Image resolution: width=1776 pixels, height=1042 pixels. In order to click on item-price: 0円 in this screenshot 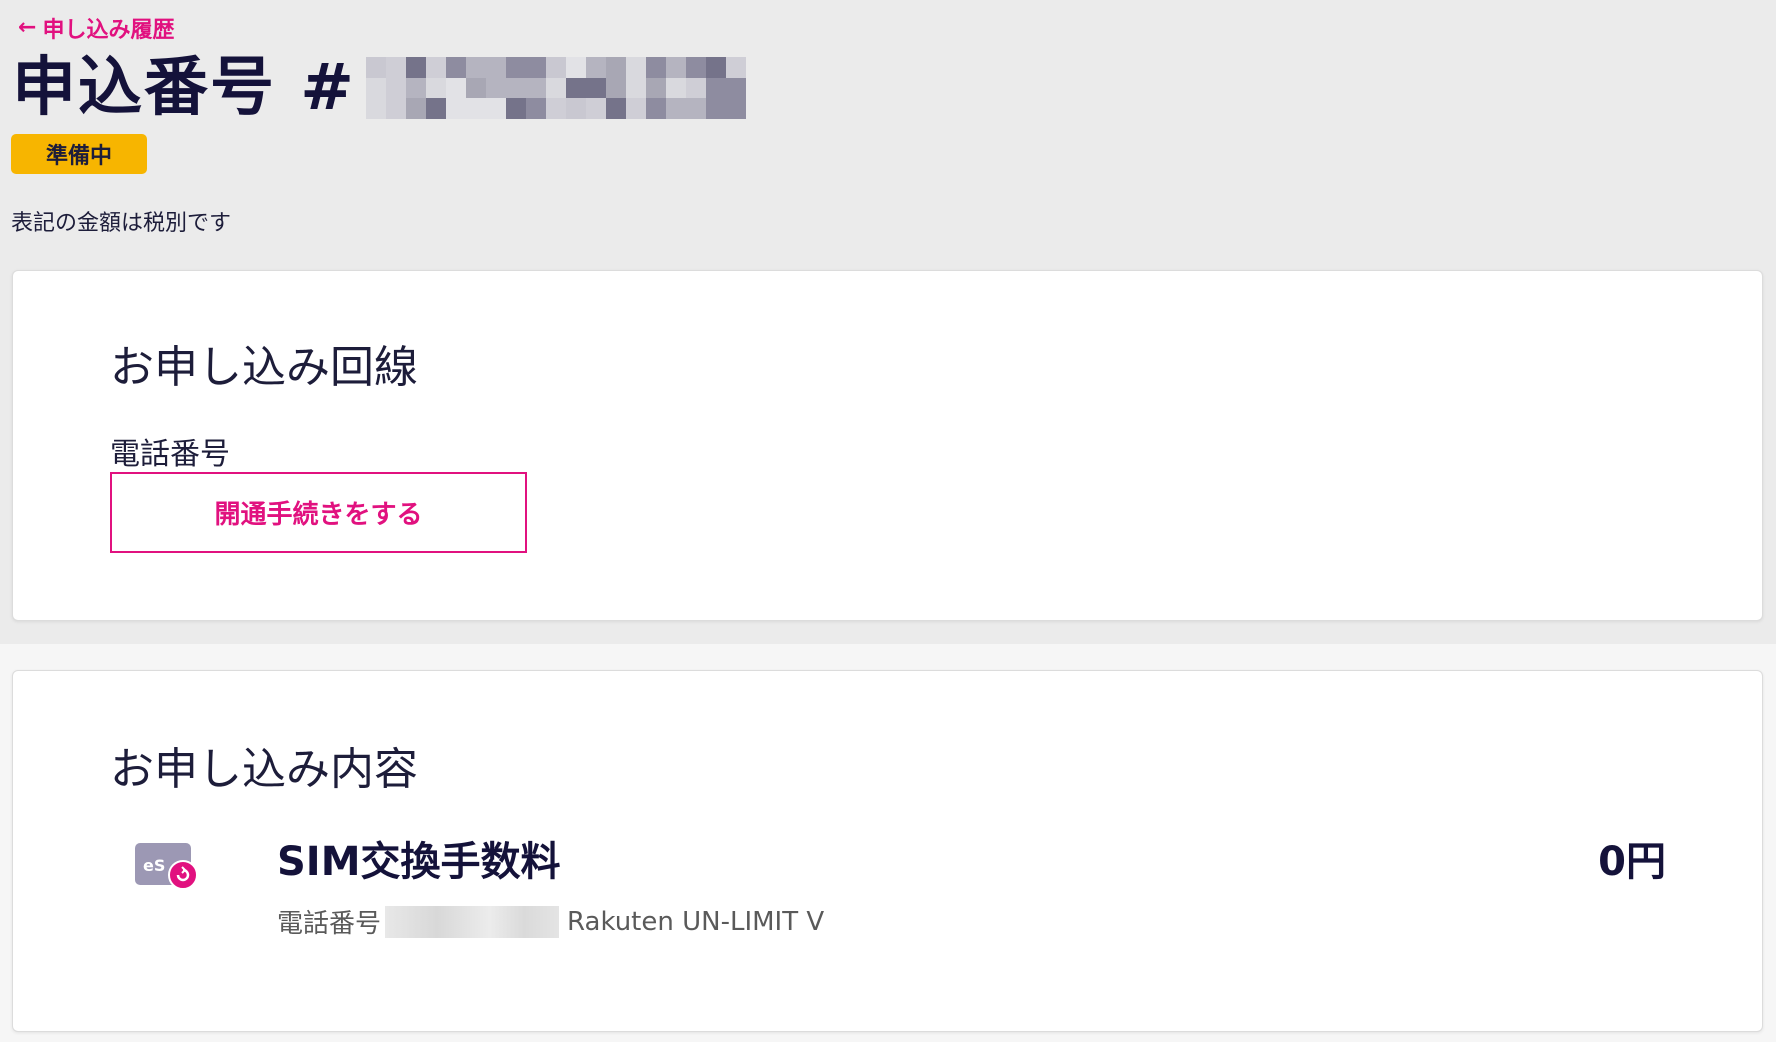, I will do `click(1632, 862)`.